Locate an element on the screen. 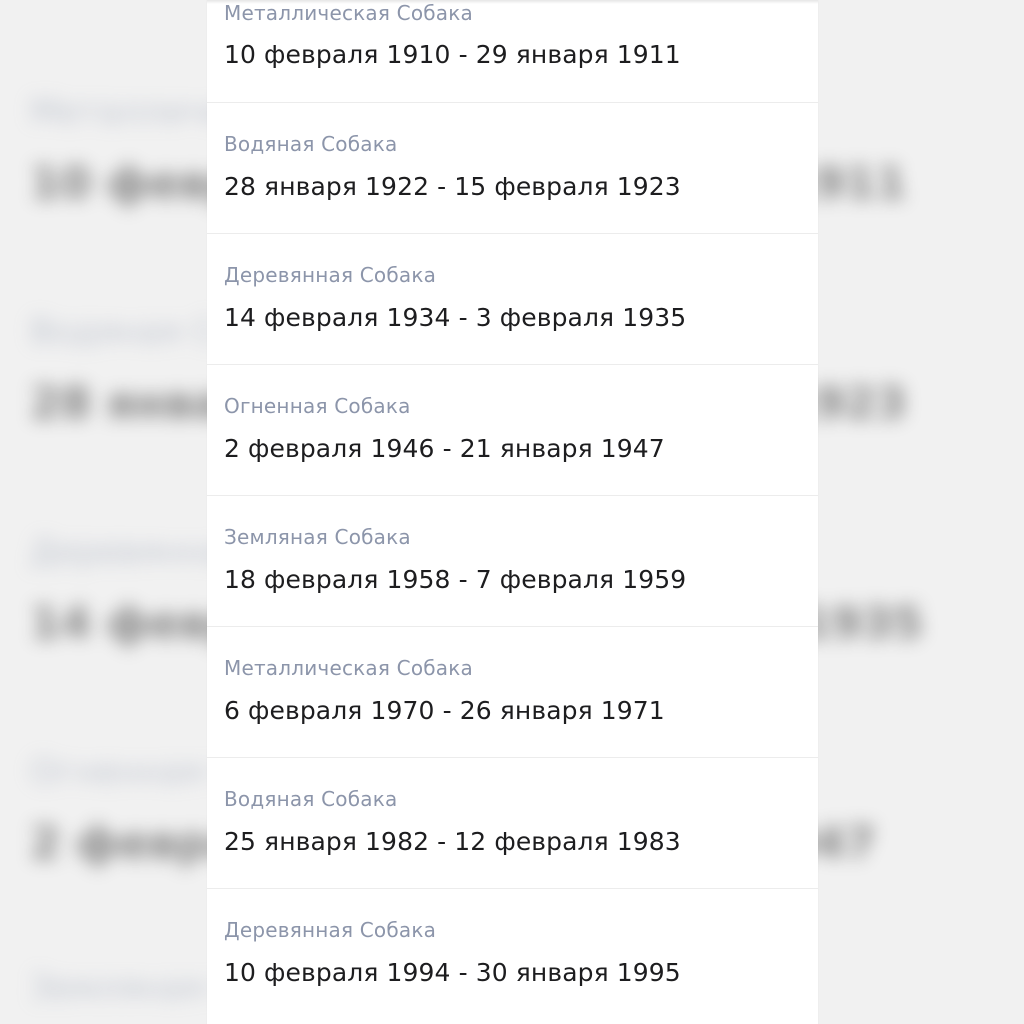 The image size is (1024, 1024). element-title: Огненная Собака is located at coordinates (317, 406).